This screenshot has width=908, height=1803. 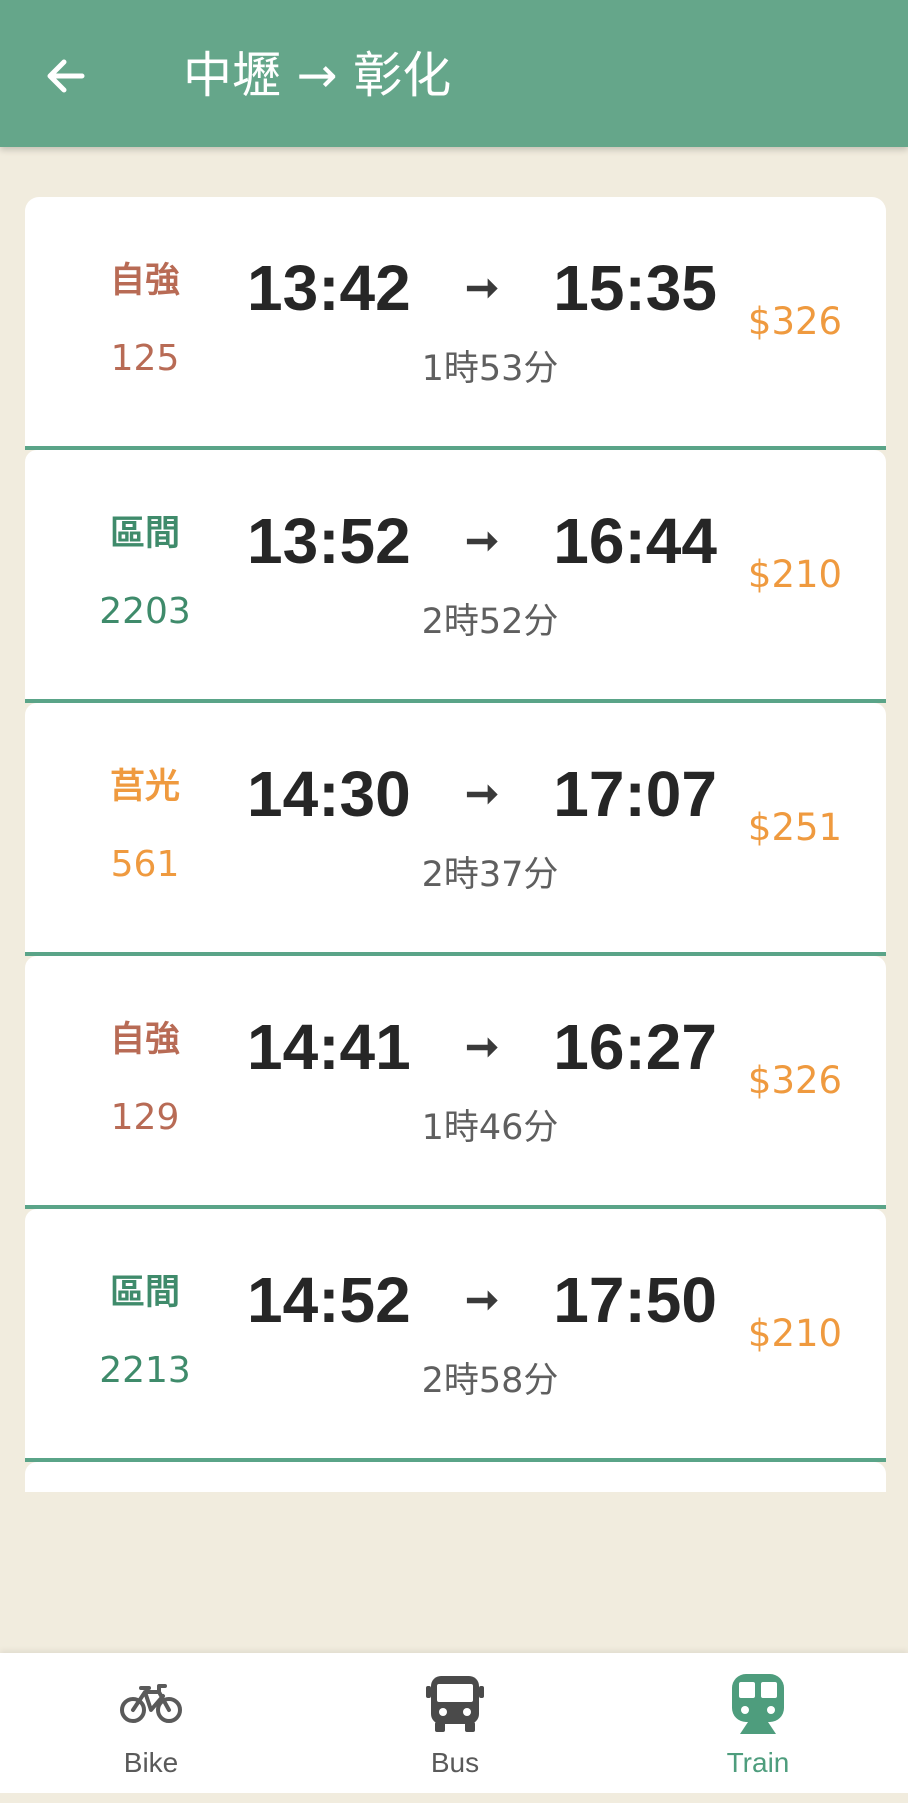 What do you see at coordinates (145, 1117) in the screenshot?
I see `train-number: 129` at bounding box center [145, 1117].